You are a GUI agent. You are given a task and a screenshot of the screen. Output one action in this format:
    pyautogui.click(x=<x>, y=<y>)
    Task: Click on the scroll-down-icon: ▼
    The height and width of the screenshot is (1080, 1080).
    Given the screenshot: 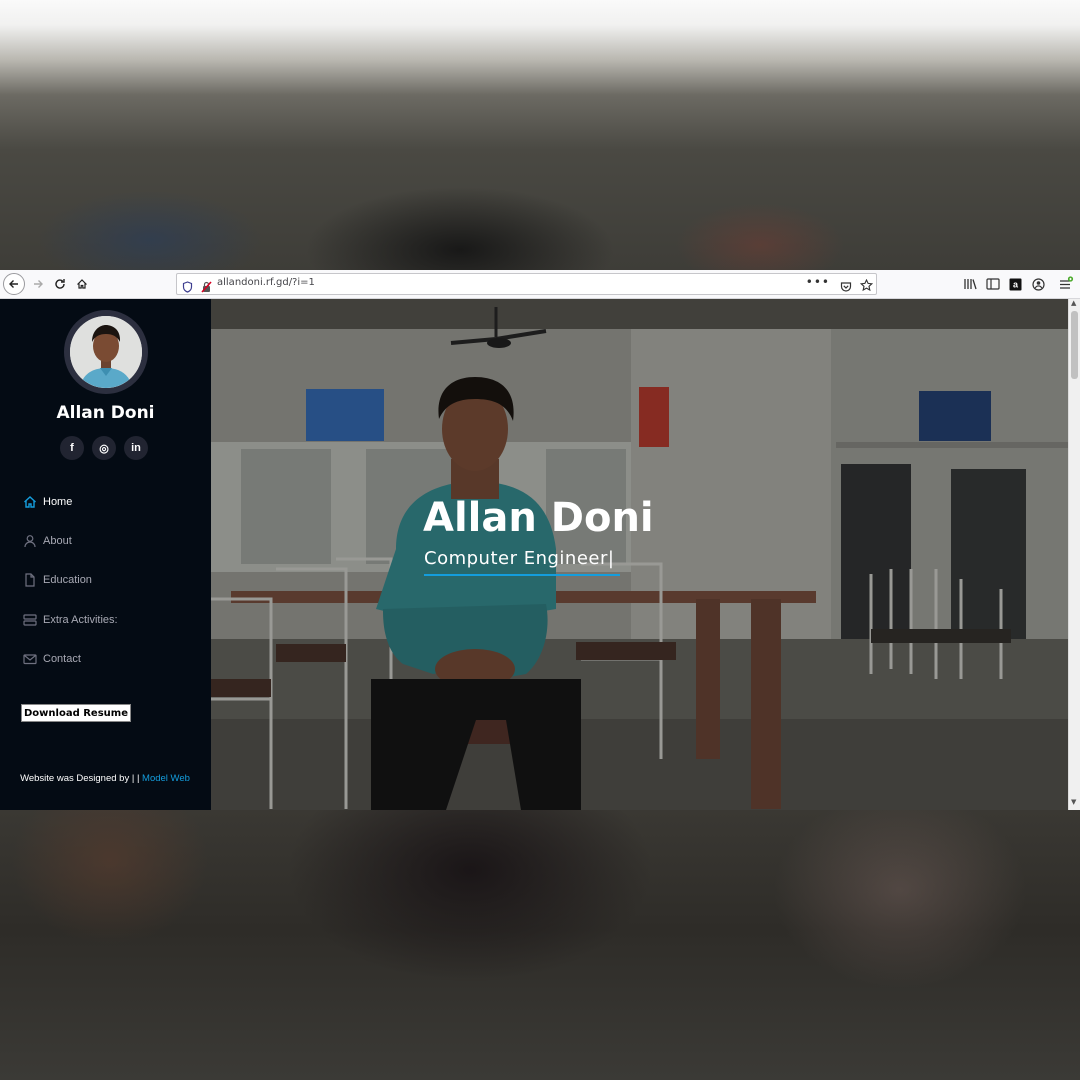 What is the action you would take?
    pyautogui.click(x=1073, y=802)
    